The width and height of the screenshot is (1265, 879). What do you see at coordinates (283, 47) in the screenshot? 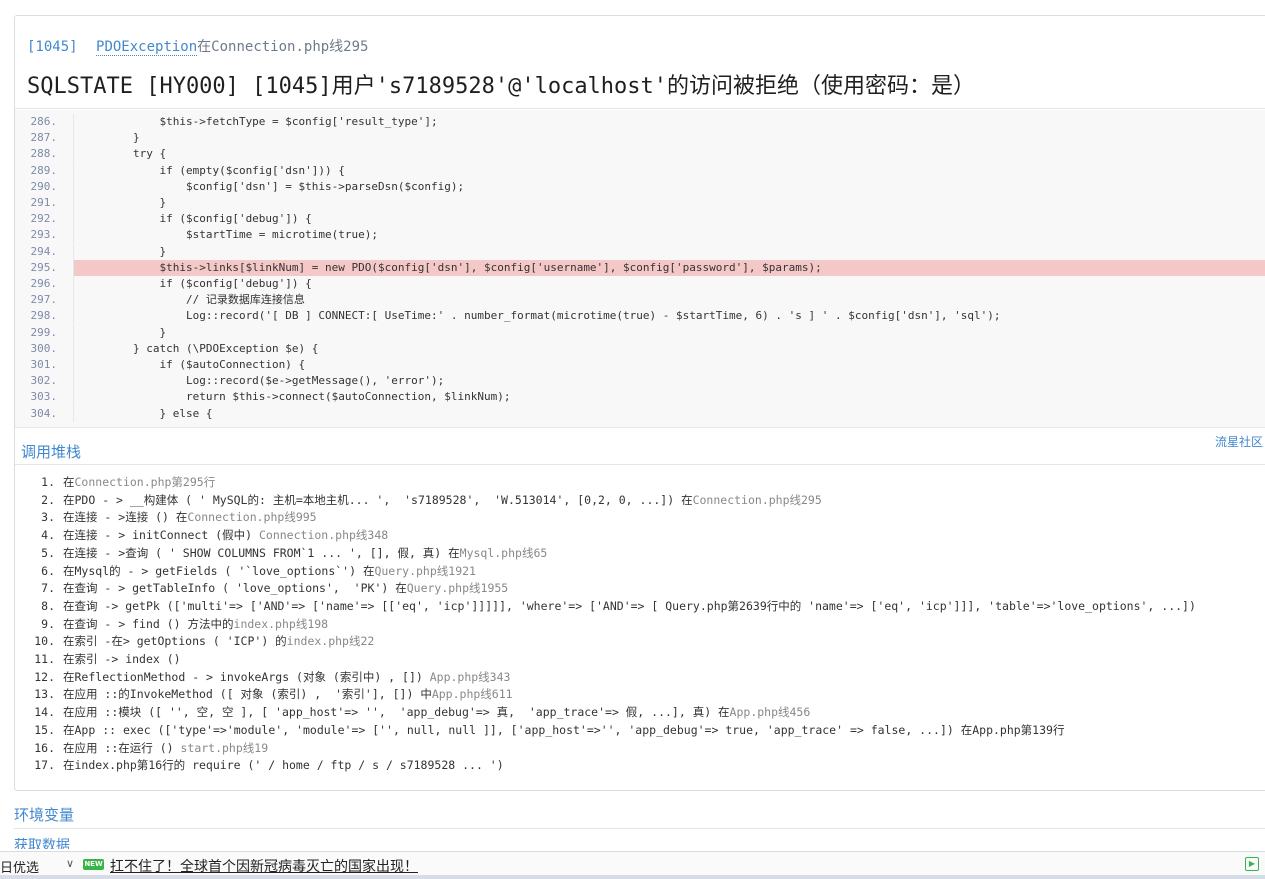
I see `exception-location: 在Connection.php线295` at bounding box center [283, 47].